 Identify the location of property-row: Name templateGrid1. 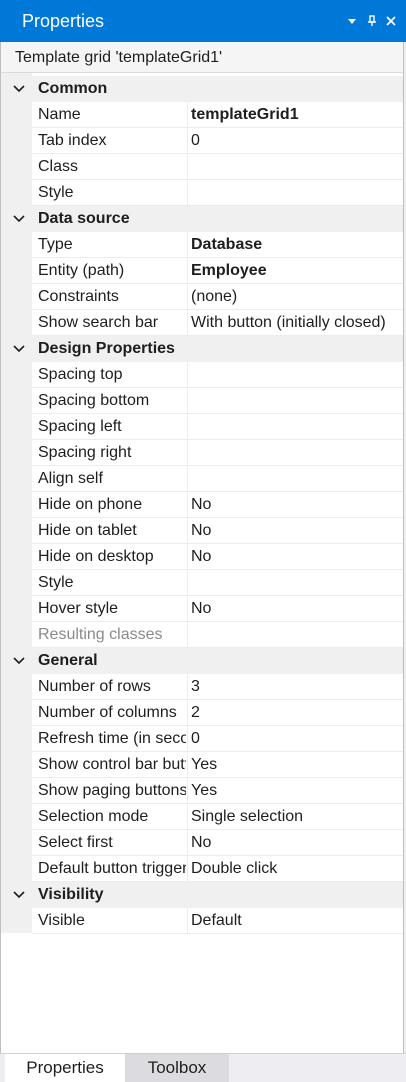
(202, 115).